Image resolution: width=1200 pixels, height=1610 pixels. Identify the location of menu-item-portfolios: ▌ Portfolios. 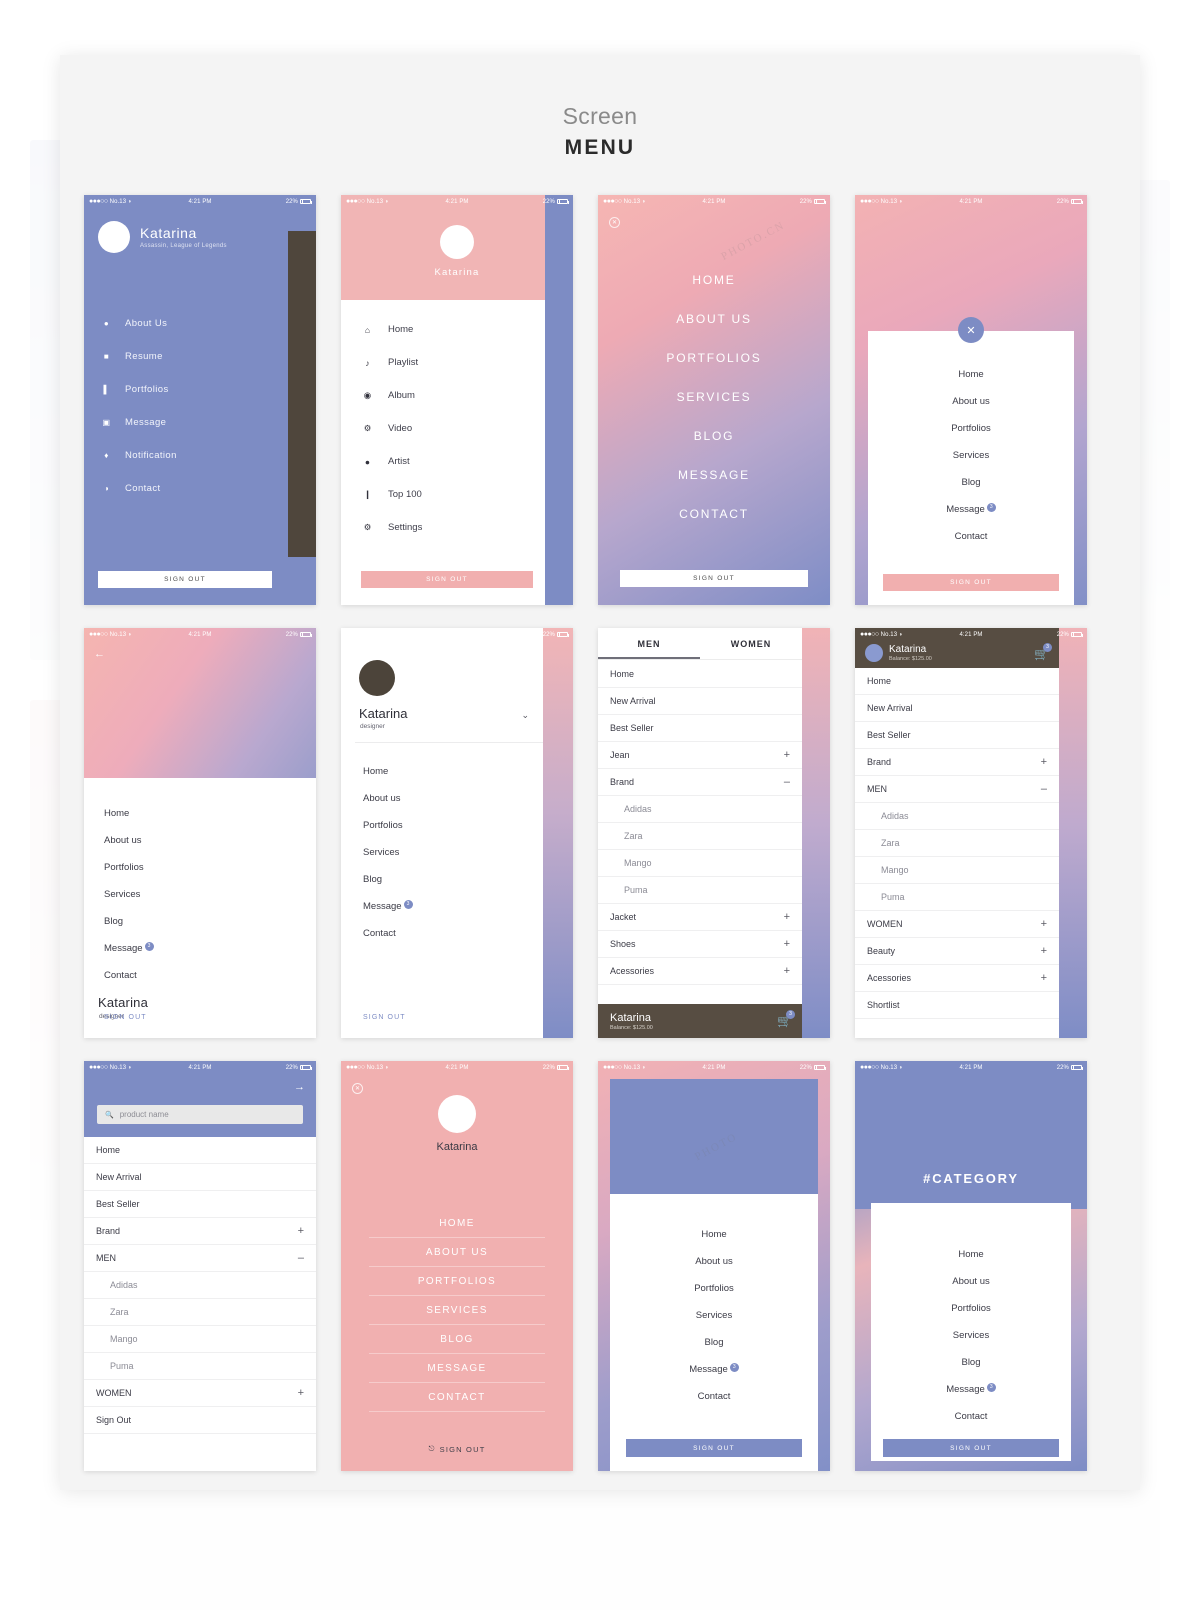
(189, 389).